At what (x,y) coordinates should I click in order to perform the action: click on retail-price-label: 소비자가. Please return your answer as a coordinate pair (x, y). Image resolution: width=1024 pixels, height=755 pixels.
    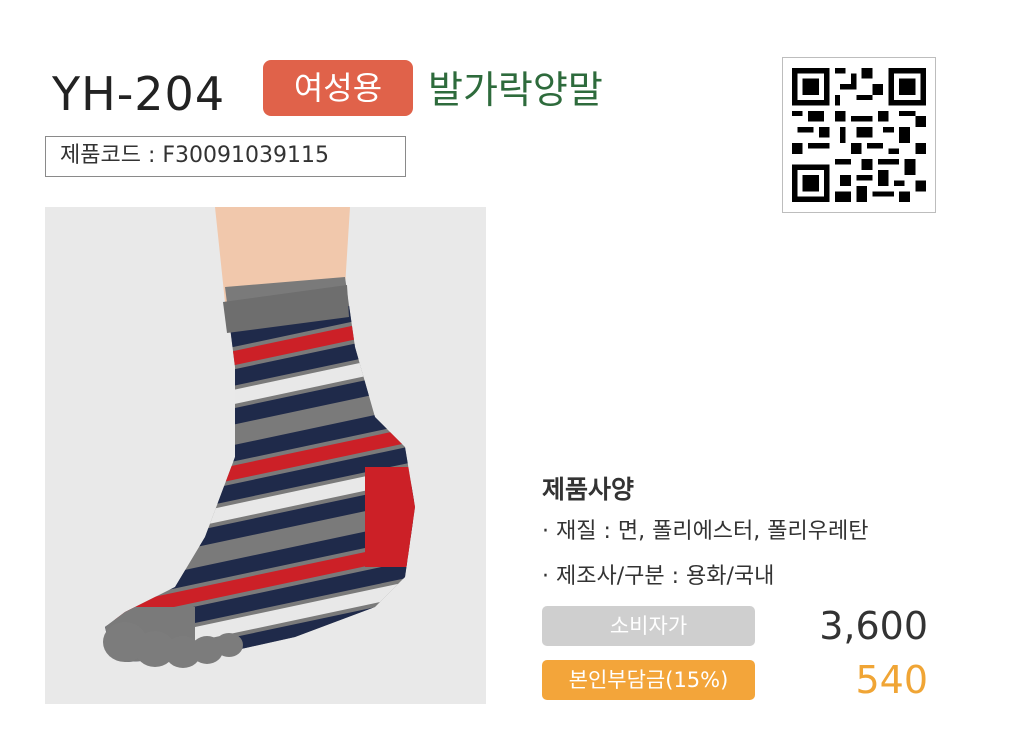
    Looking at the image, I should click on (648, 626).